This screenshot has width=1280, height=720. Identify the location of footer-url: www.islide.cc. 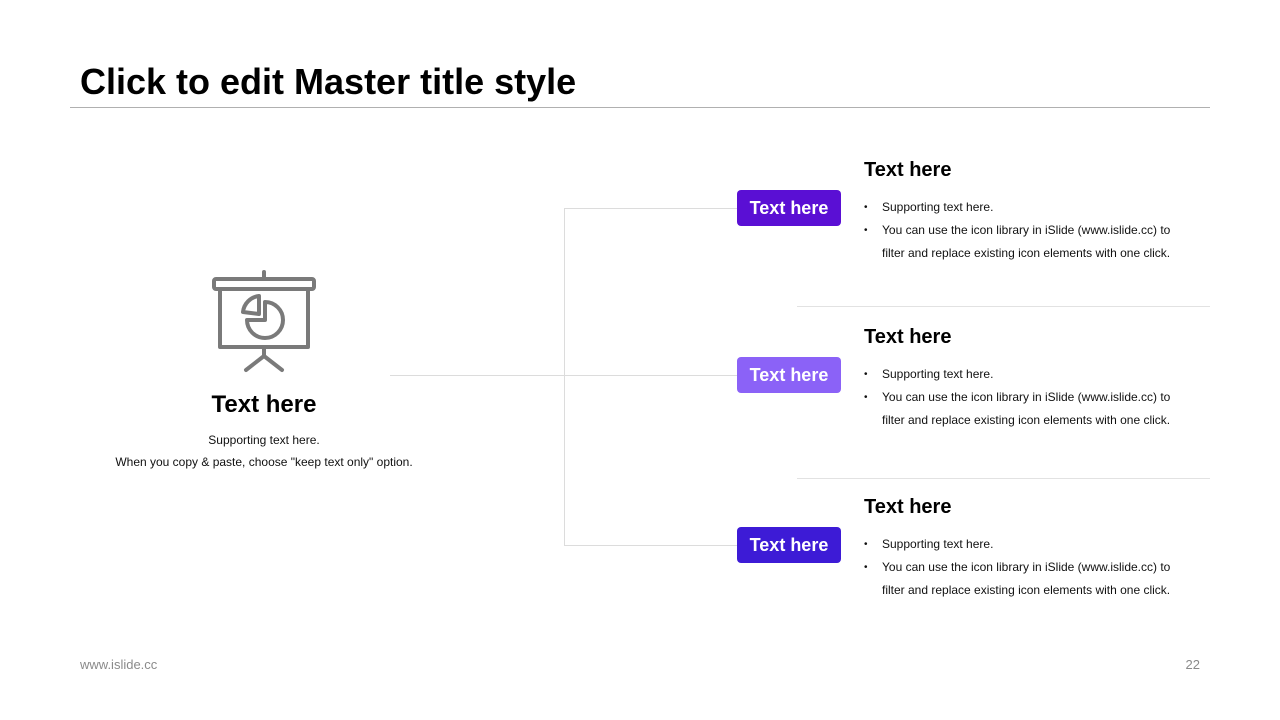
(119, 664).